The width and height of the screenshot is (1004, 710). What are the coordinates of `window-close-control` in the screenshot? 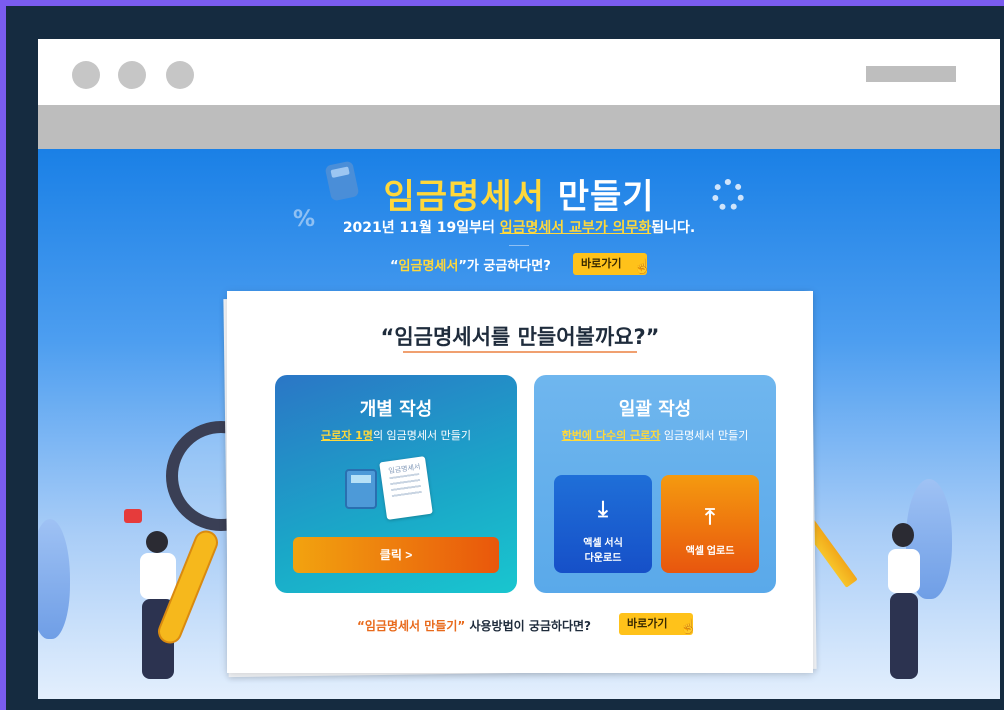 It's located at (86, 75).